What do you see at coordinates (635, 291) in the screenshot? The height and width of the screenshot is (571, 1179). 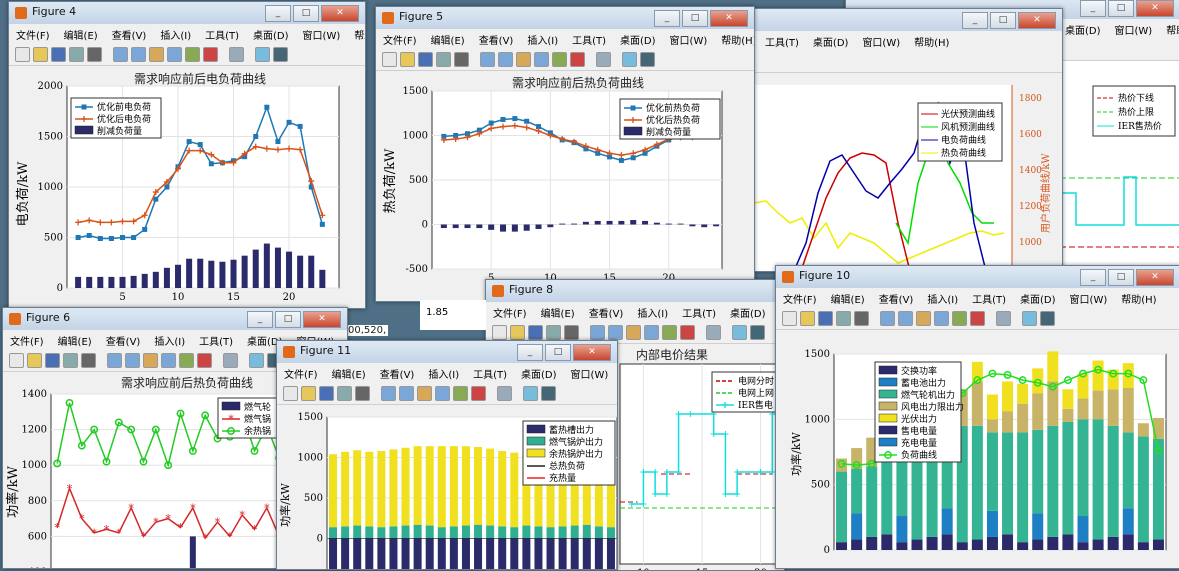 I see `window-titlebar: Figure 8` at bounding box center [635, 291].